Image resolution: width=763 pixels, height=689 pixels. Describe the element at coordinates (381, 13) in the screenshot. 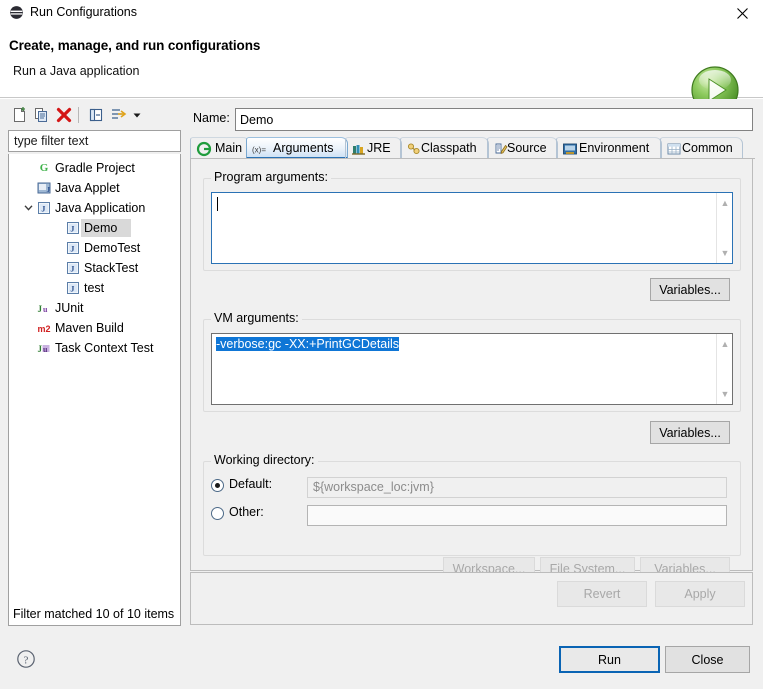

I see `title-bar: Run Configurations` at that location.